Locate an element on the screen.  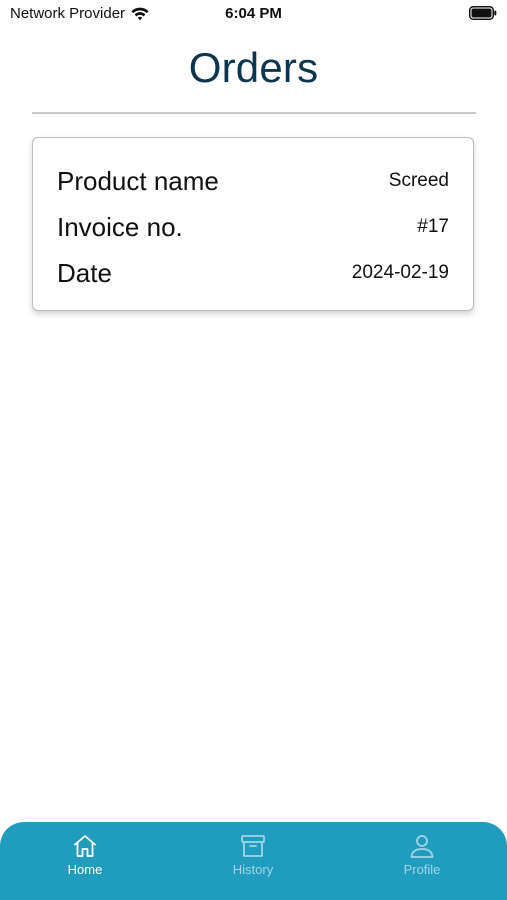
tab-home: Home is located at coordinates (85, 860).